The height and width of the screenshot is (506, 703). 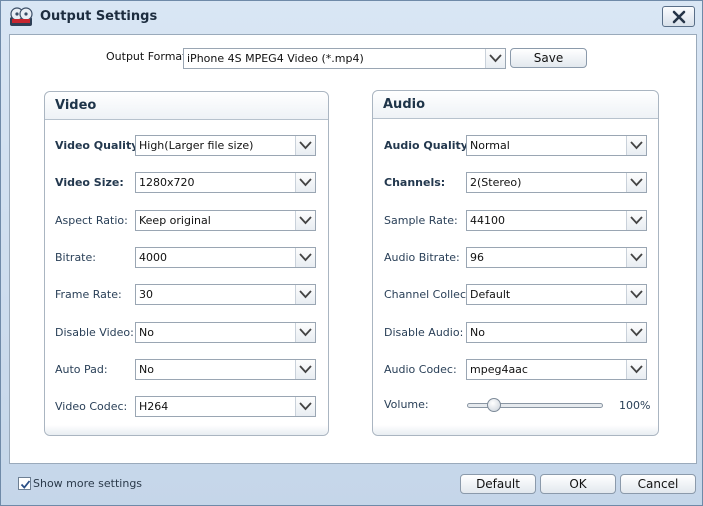 What do you see at coordinates (154, 407) in the screenshot?
I see `video-field-value: H264` at bounding box center [154, 407].